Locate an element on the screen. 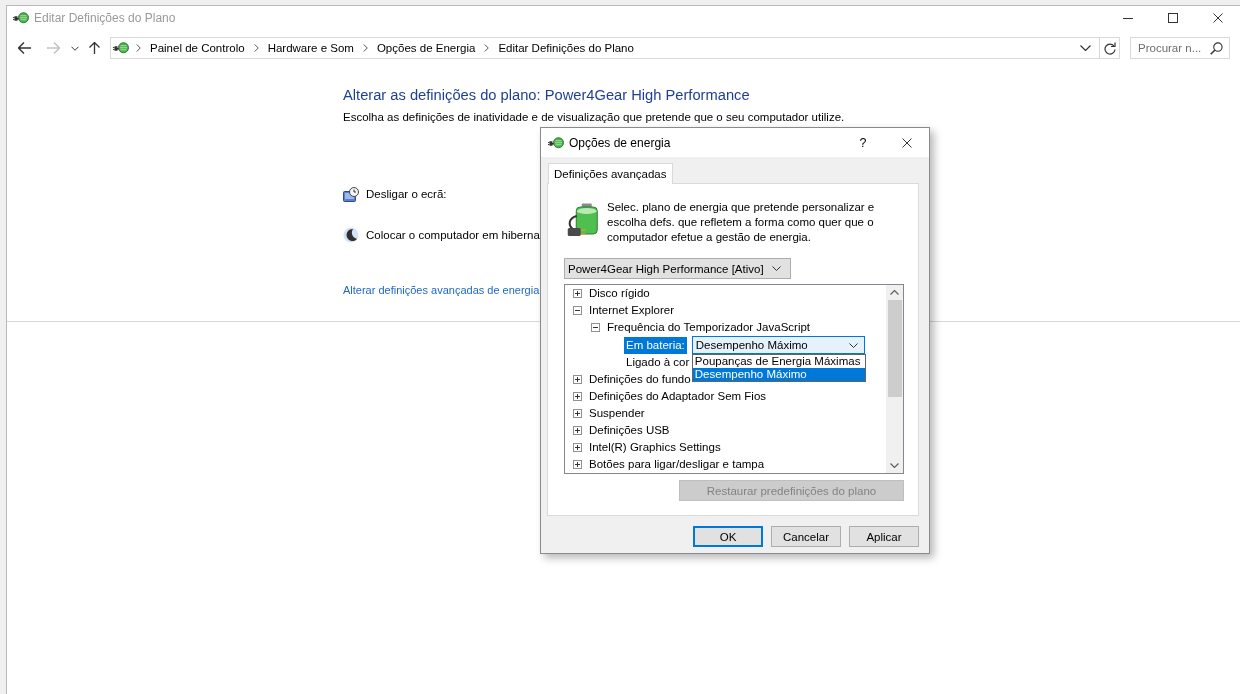  minimize-icon is located at coordinates (1127, 18).